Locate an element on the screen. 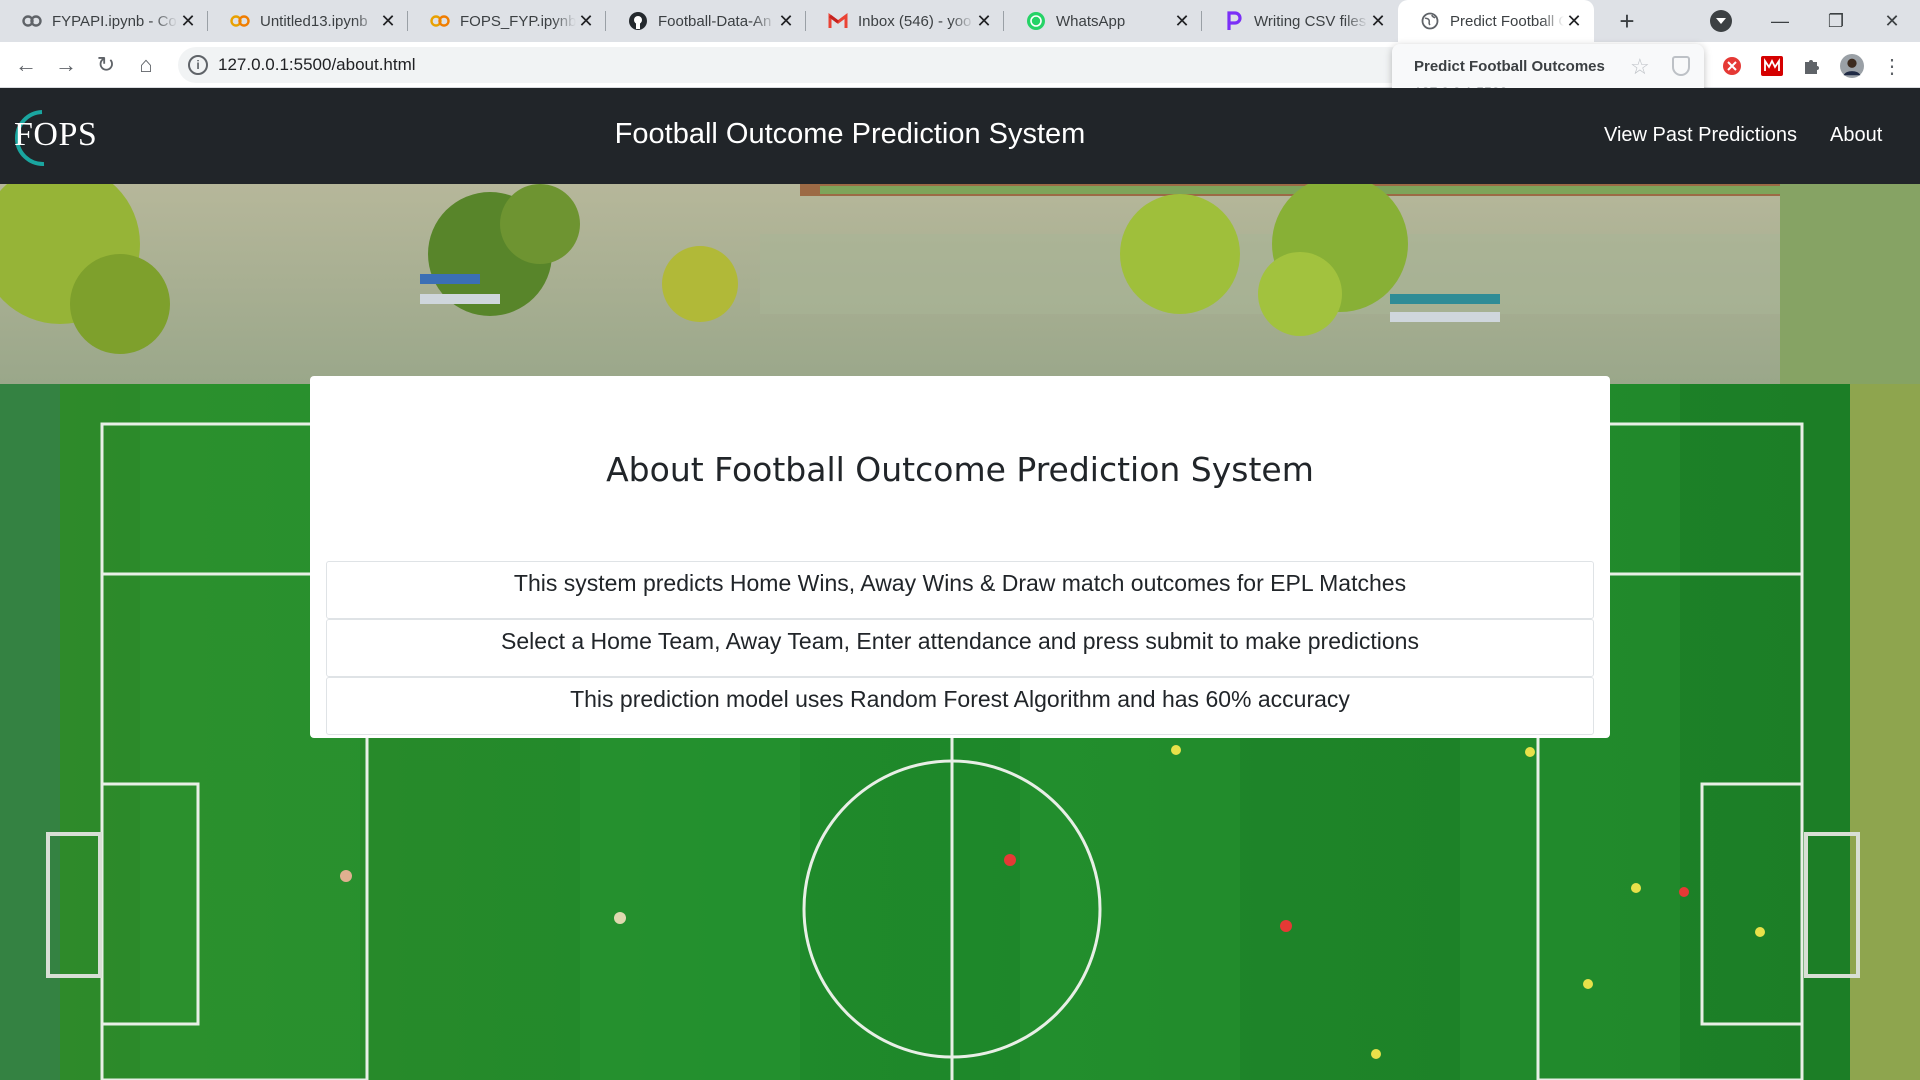  menu-kebab-icon: ⋮ is located at coordinates (1892, 66).